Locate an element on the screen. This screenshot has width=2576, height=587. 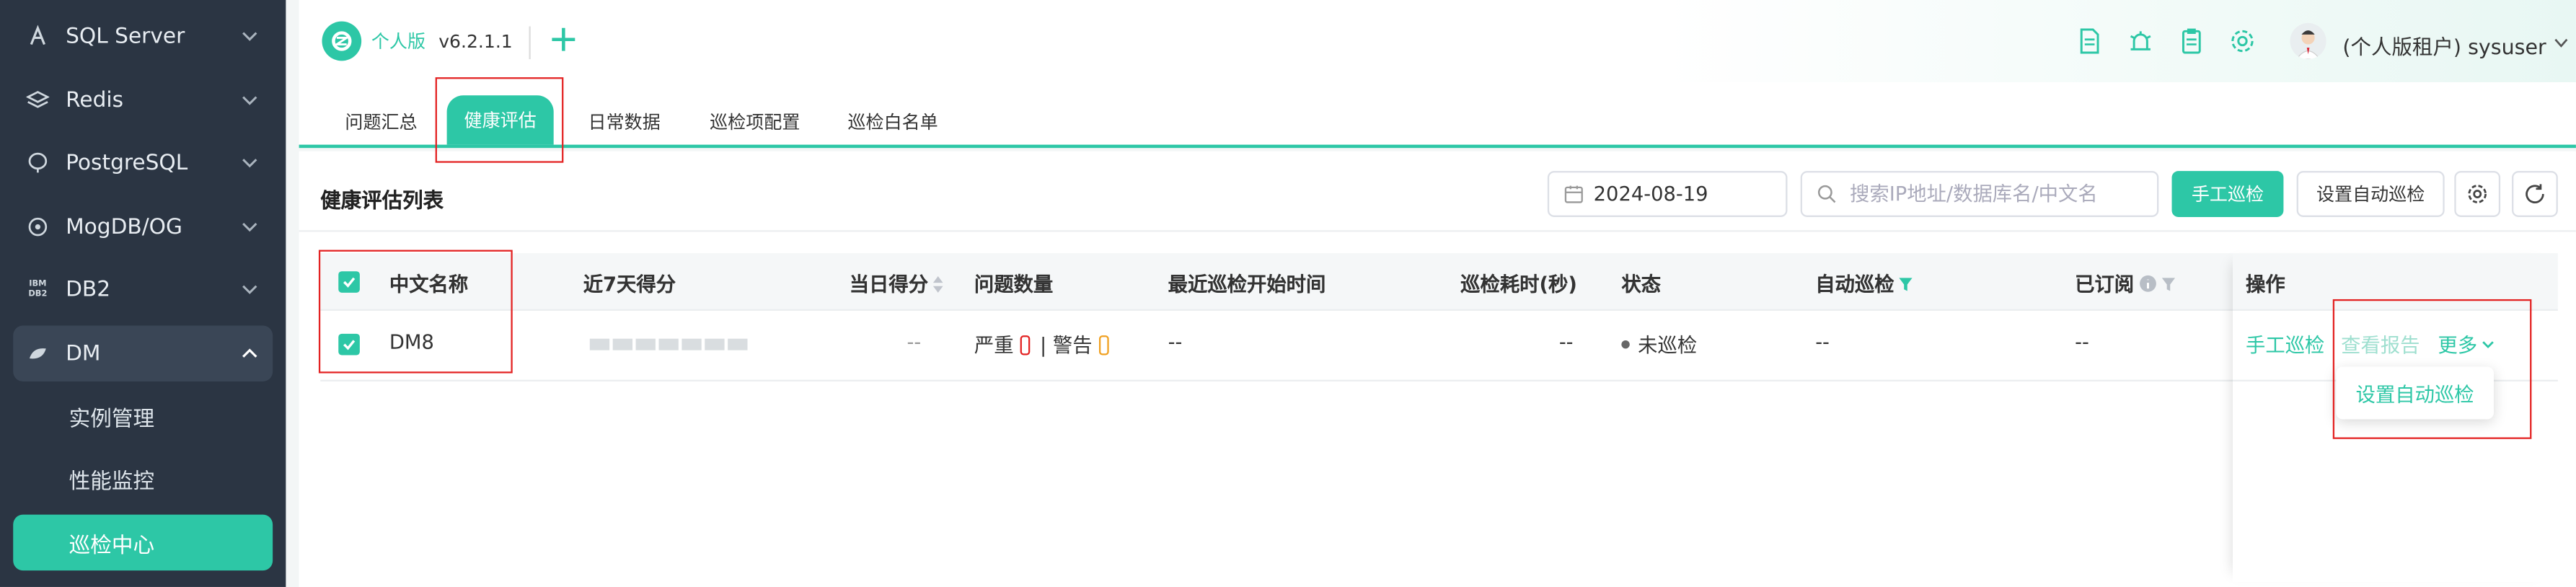
sidebar-subitem-instance: 实例管理 is located at coordinates (143, 416).